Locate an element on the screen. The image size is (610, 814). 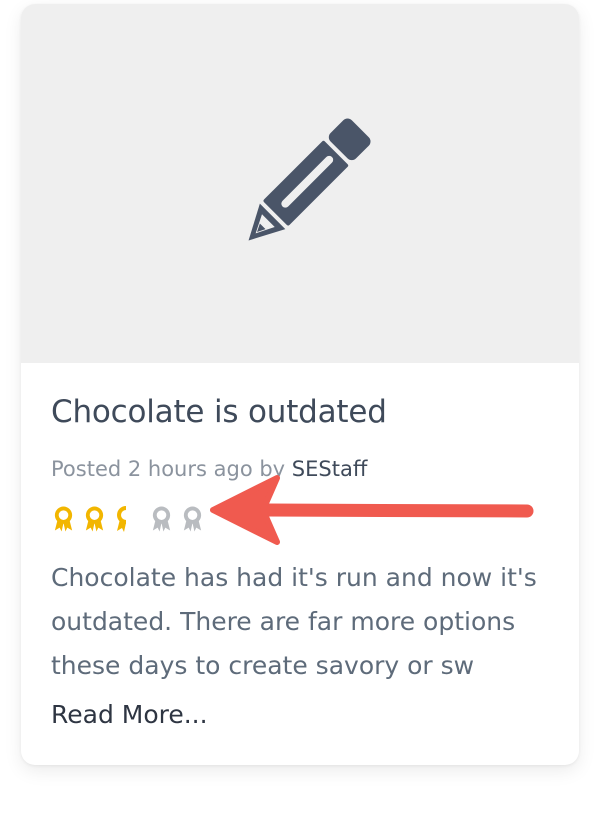
pencil-icon is located at coordinates (309, 179).